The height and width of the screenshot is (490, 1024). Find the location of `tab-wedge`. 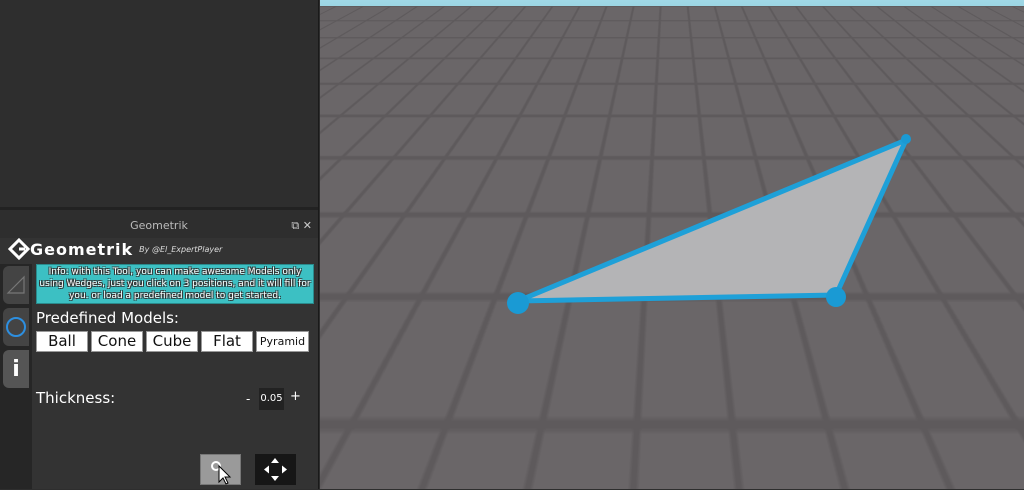

tab-wedge is located at coordinates (16, 285).